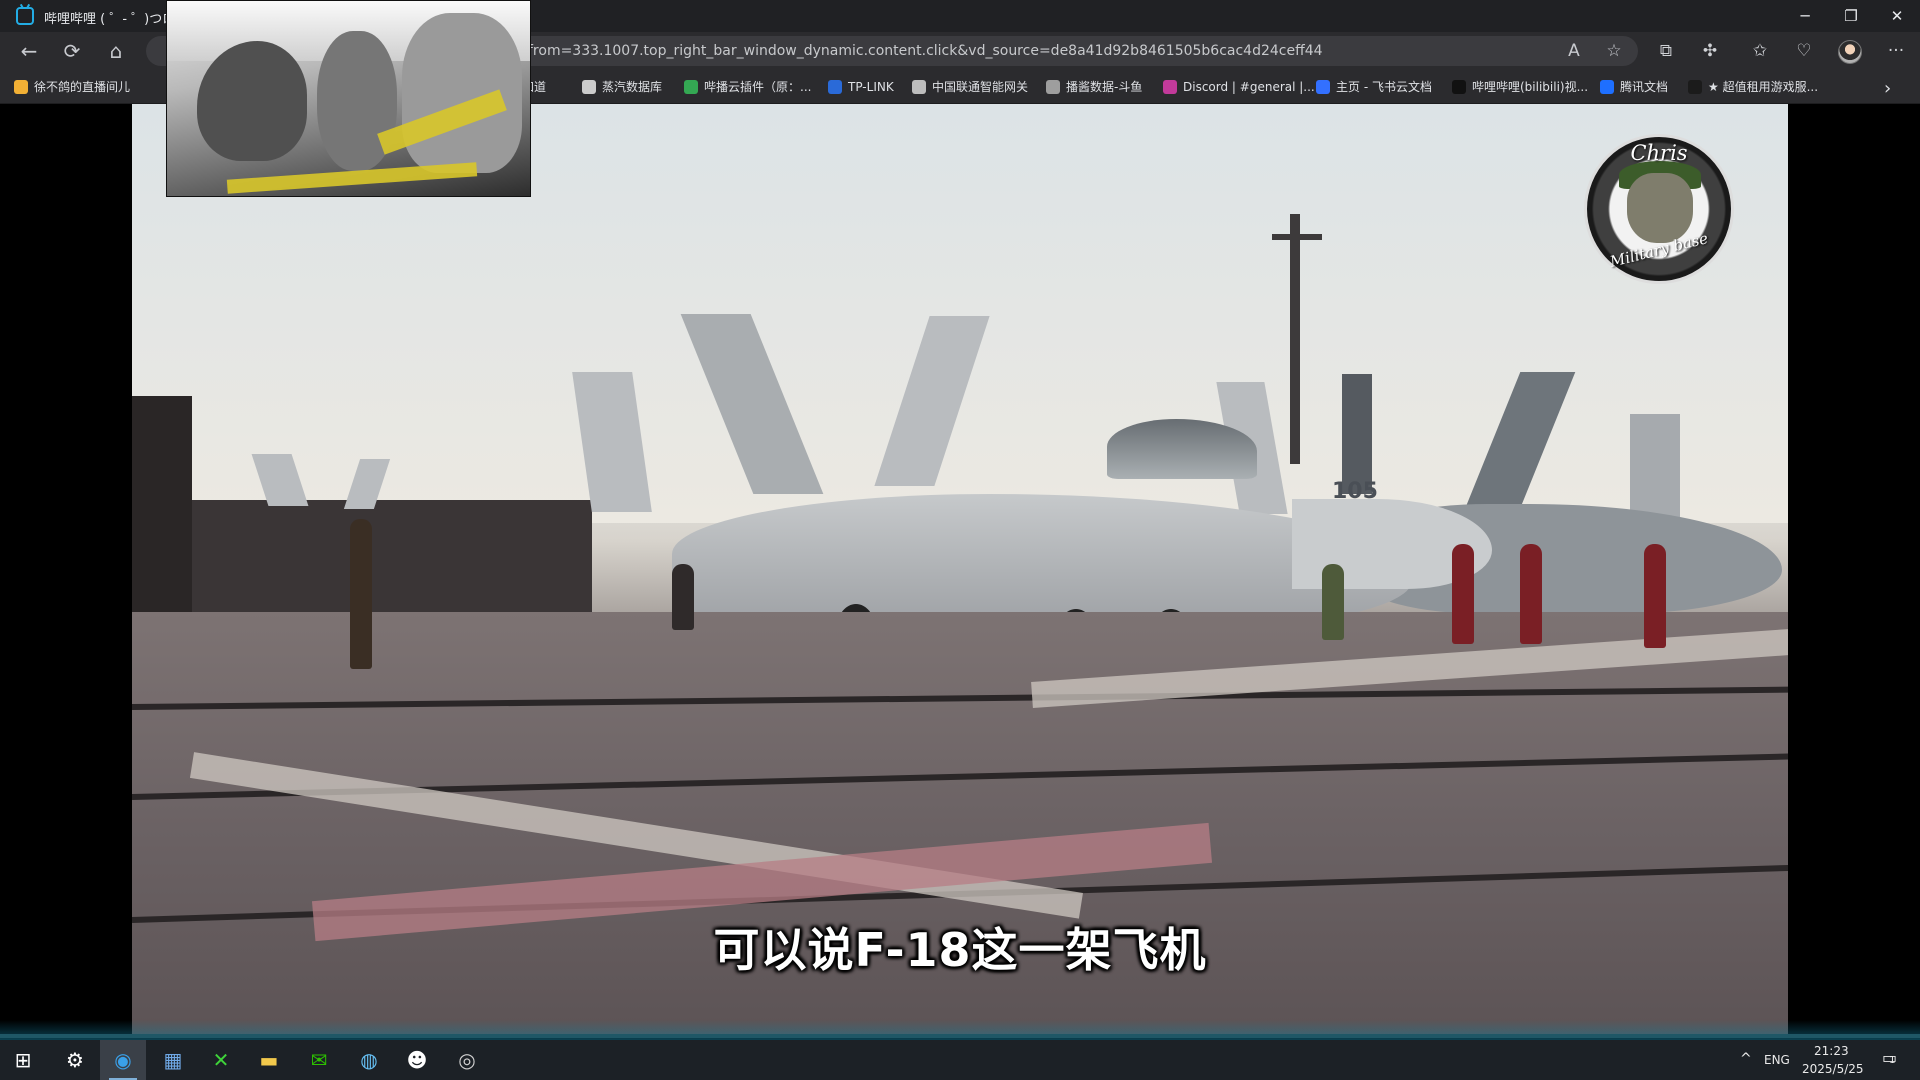  Describe the element at coordinates (1659, 153) in the screenshot. I see `watermark-text: Chris` at that location.